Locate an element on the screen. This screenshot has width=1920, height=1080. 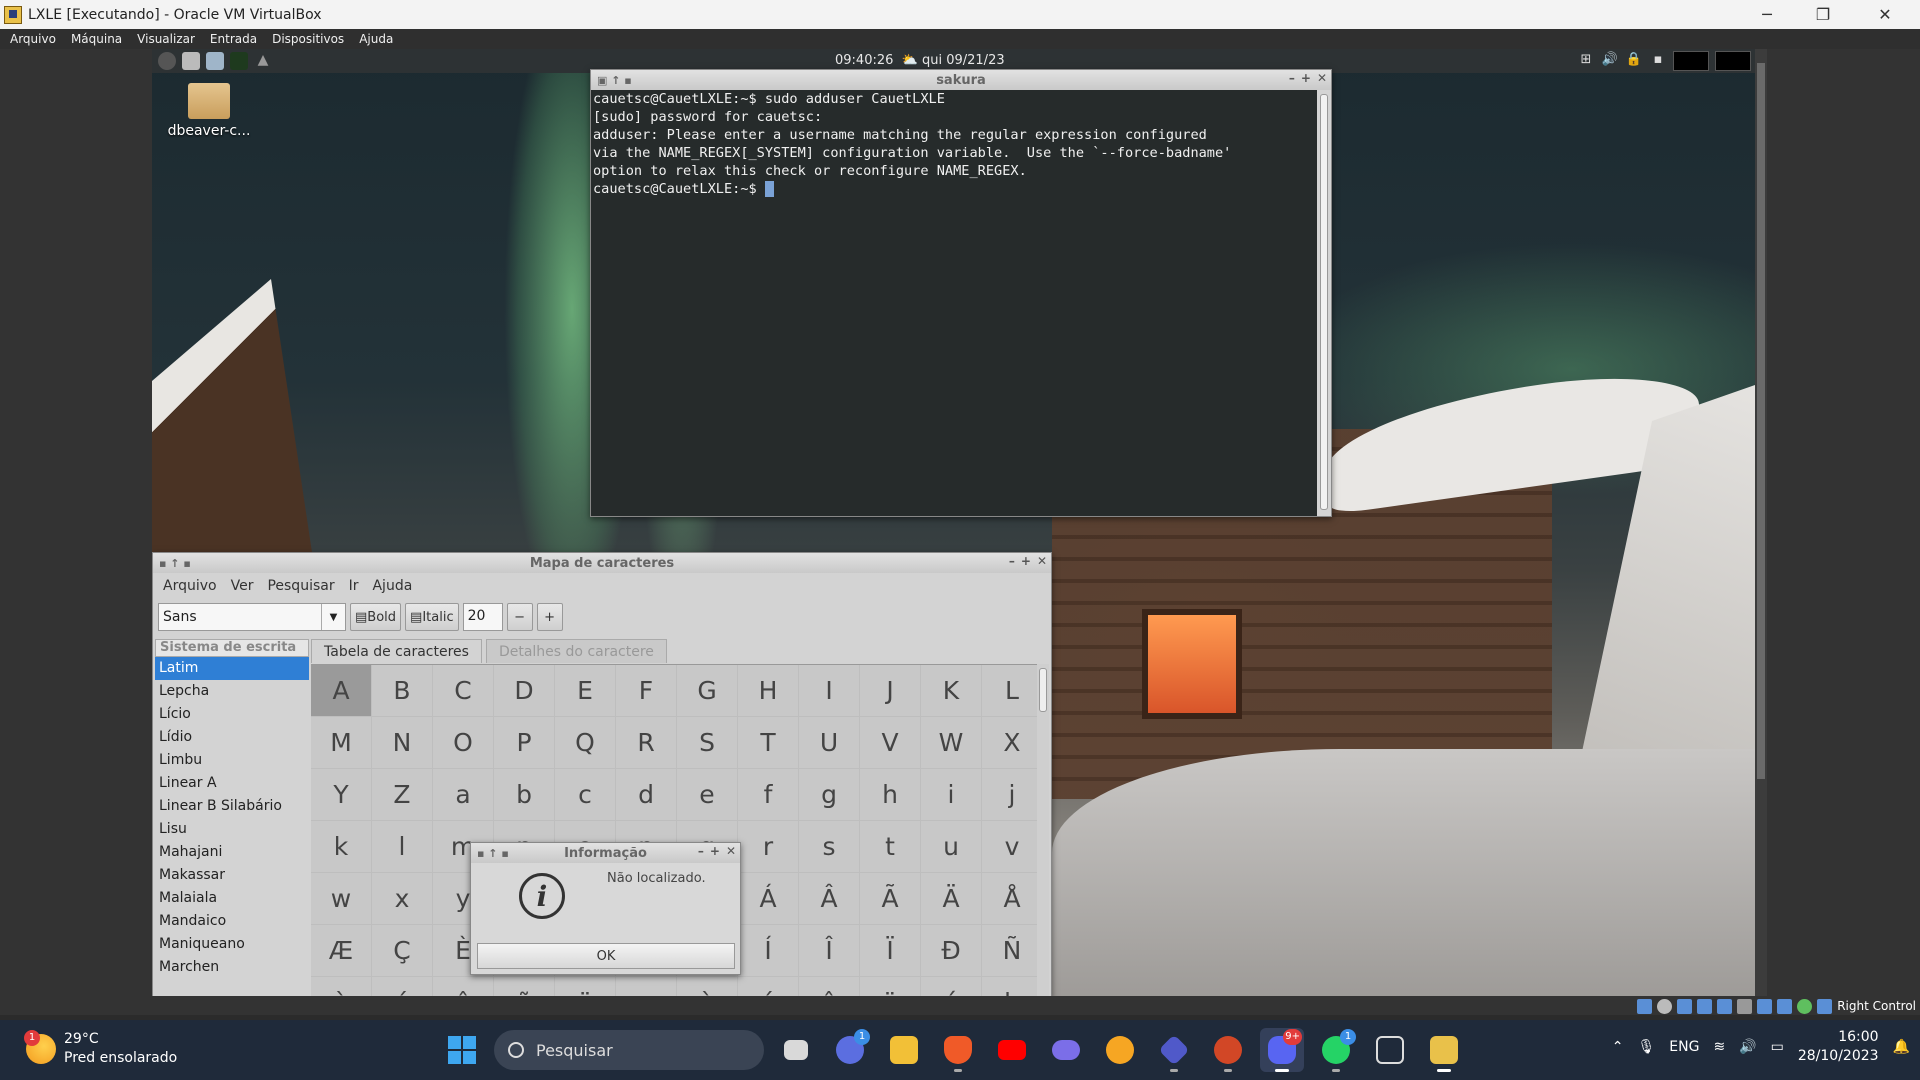
script-item: Mandaico is located at coordinates (232, 921).